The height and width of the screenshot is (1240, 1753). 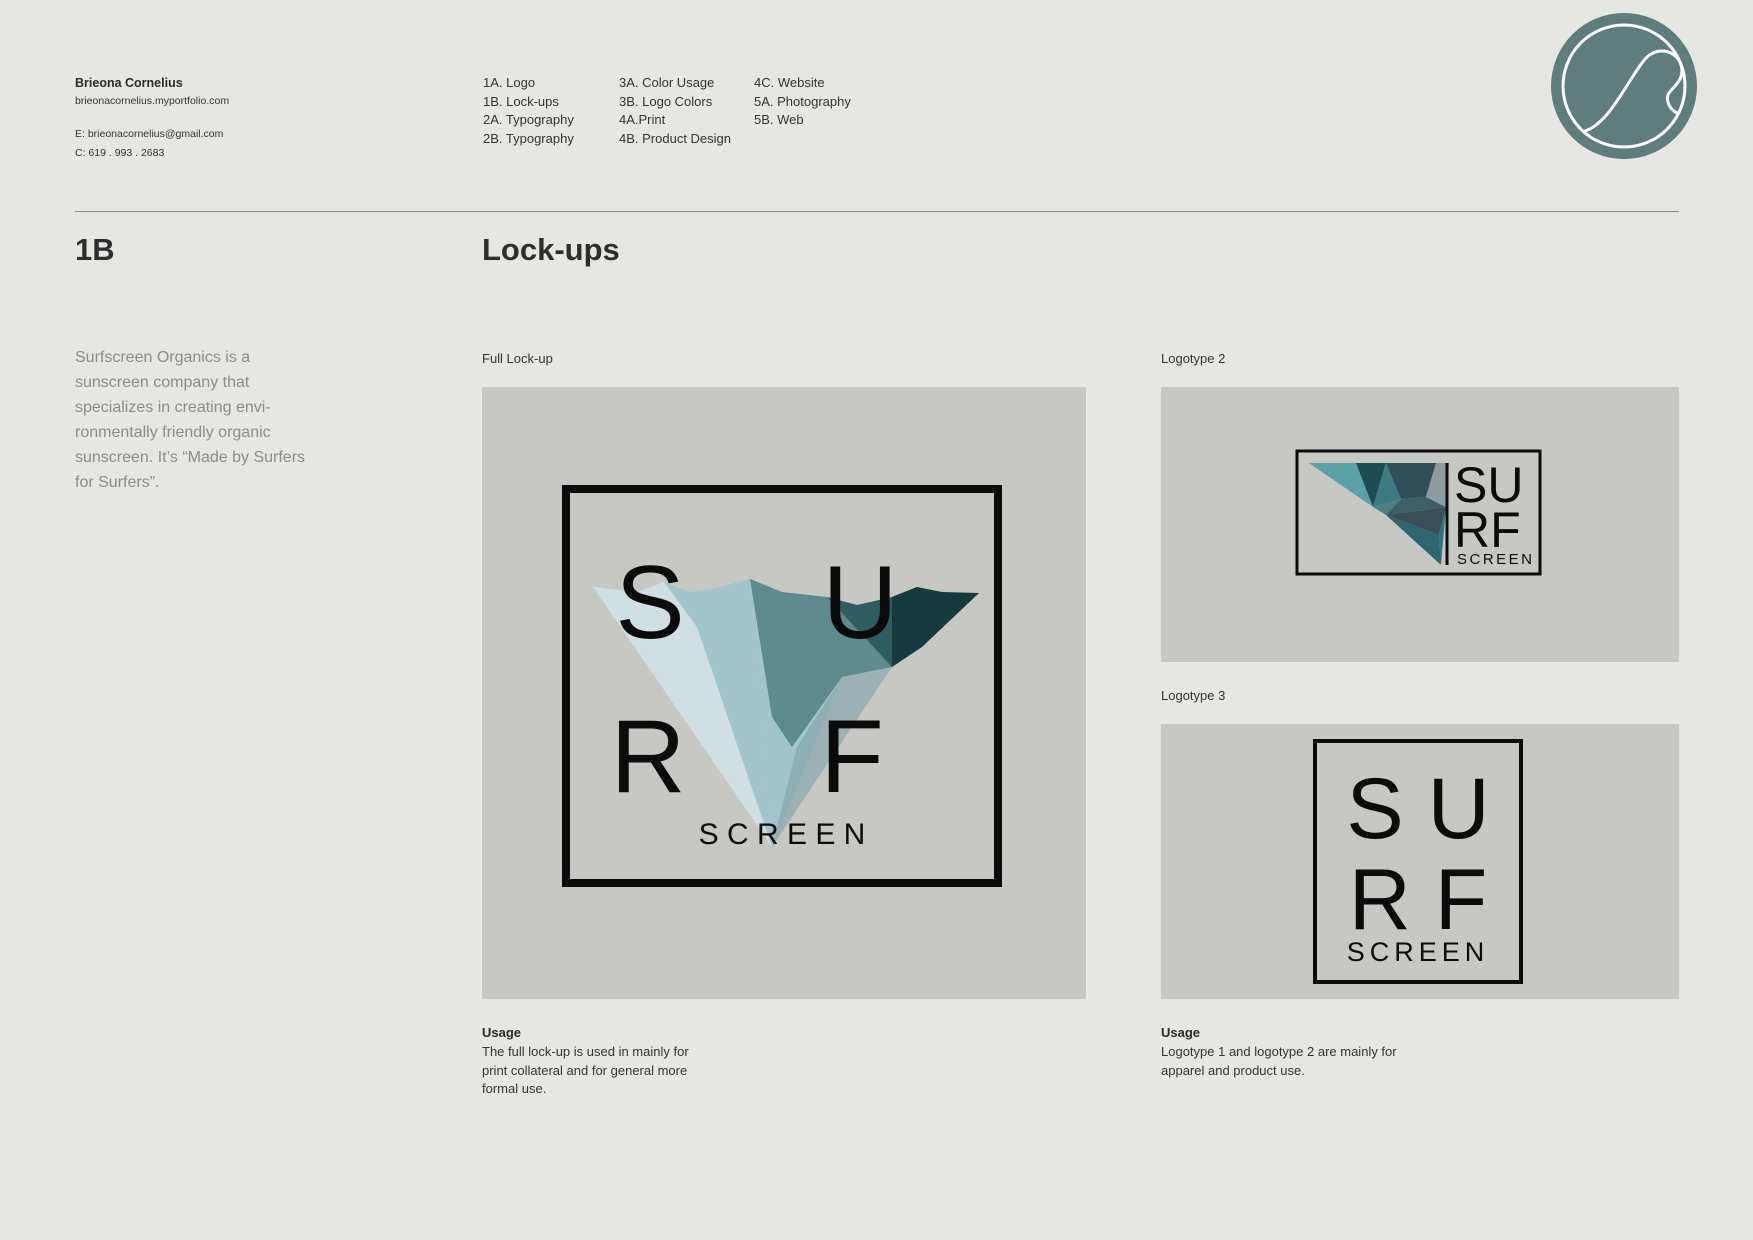 I want to click on logo-letter-u: U, so click(x=859, y=603).